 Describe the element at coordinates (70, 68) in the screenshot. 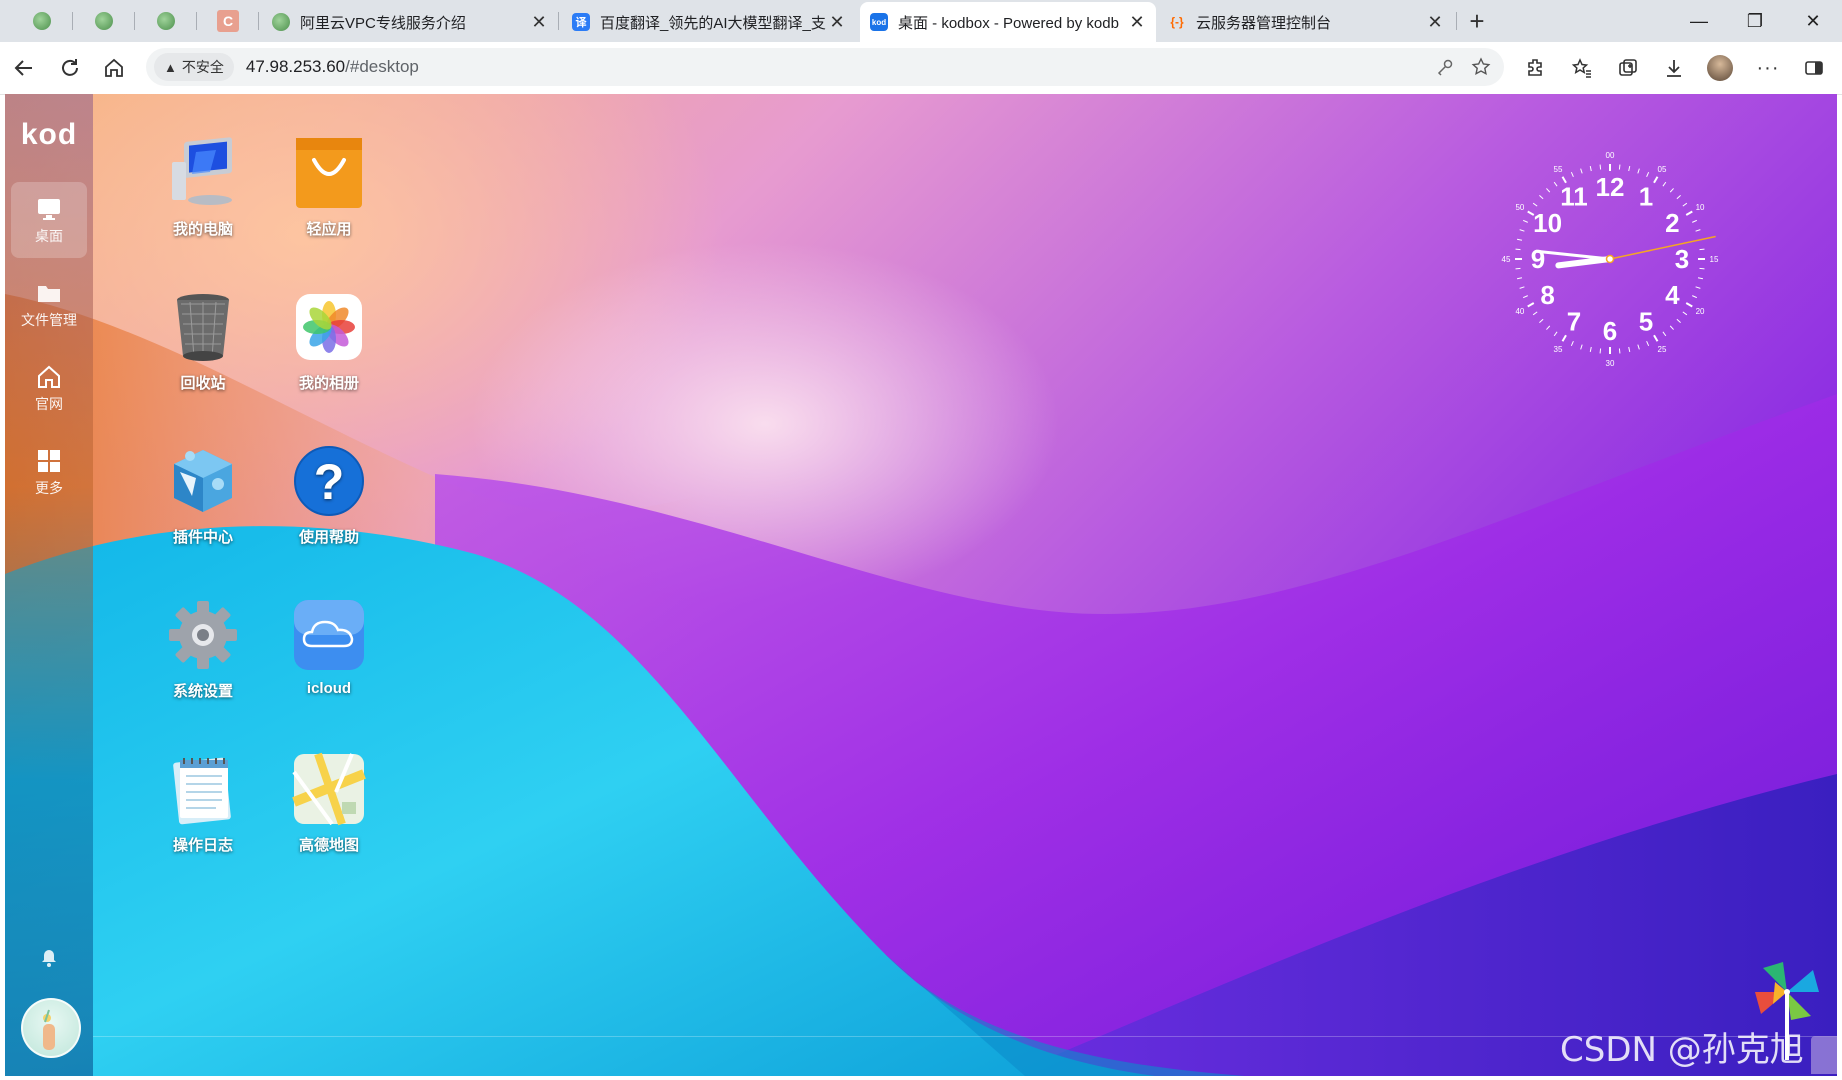

I see `refresh-icon` at that location.